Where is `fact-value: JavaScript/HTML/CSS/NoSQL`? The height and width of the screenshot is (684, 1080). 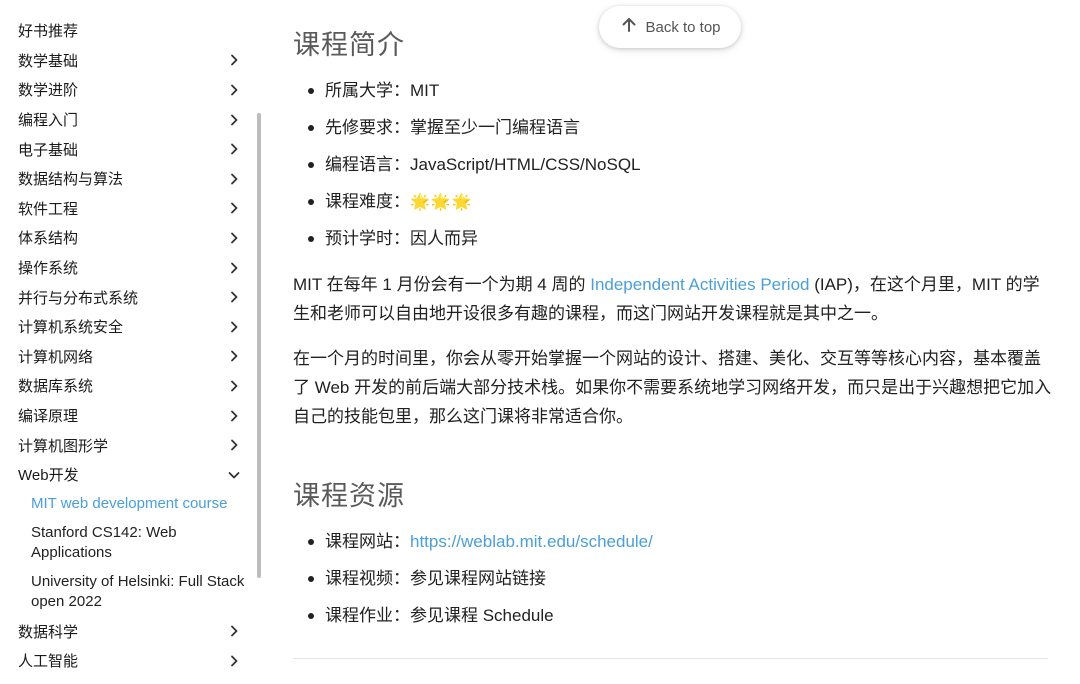 fact-value: JavaScript/HTML/CSS/NoSQL is located at coordinates (525, 164).